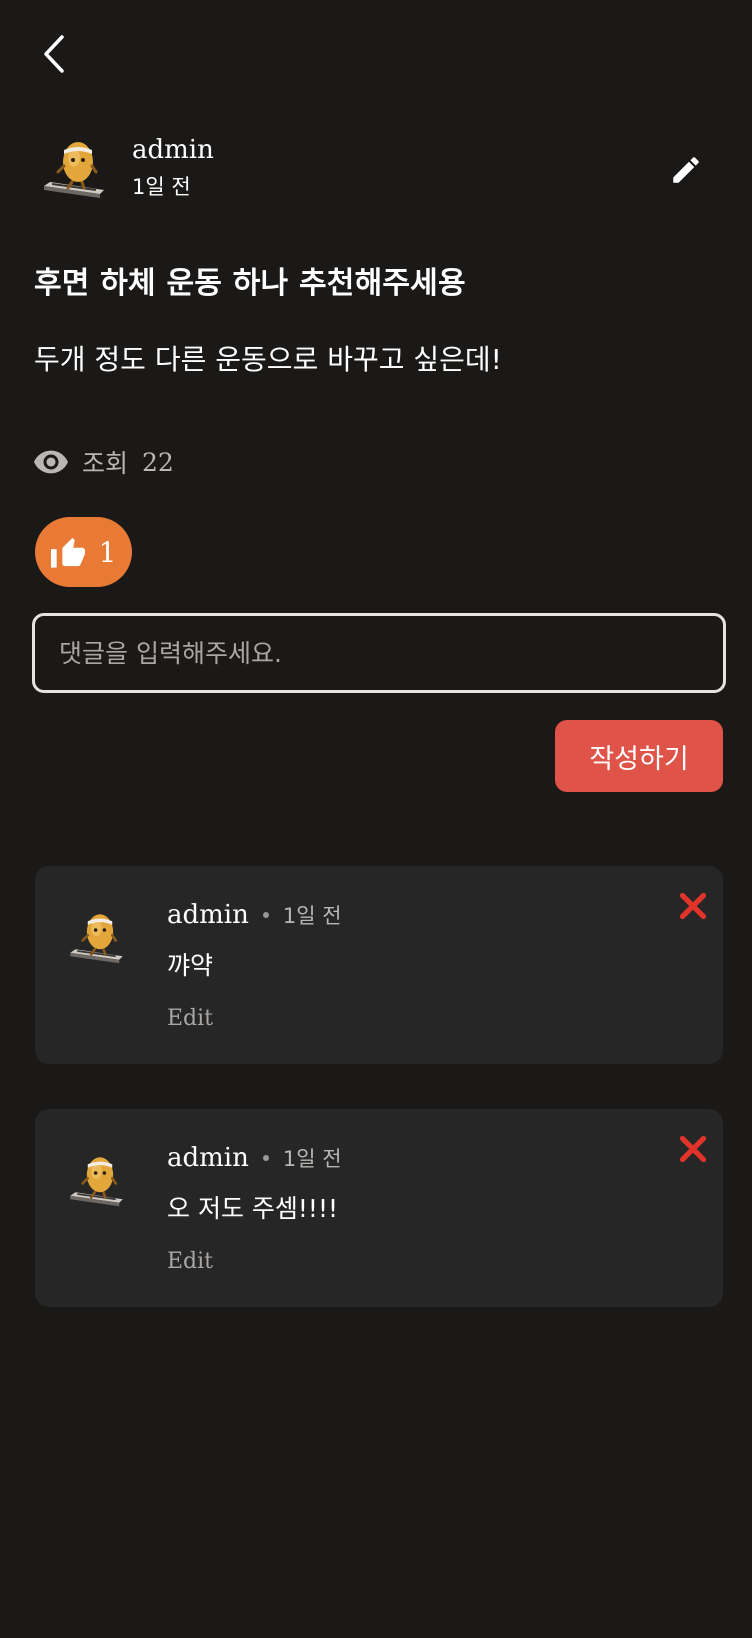 The width and height of the screenshot is (752, 1638). I want to click on post-time: 1일 전, so click(161, 187).